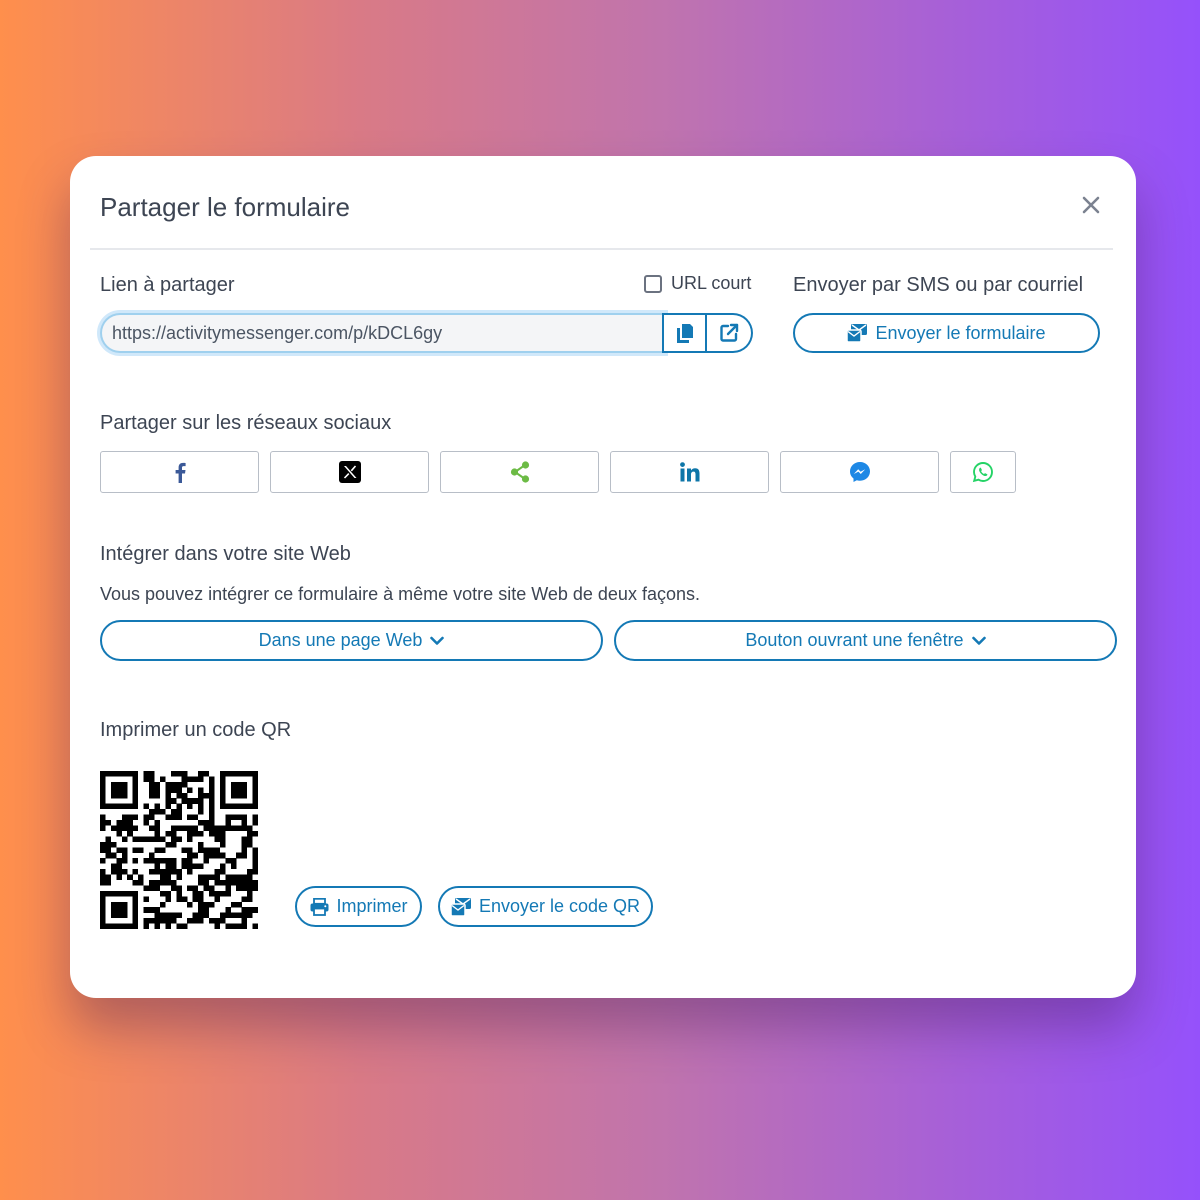 The image size is (1200, 1200). What do you see at coordinates (225, 554) in the screenshot?
I see `embed-label: Intégrer dans votre site Web` at bounding box center [225, 554].